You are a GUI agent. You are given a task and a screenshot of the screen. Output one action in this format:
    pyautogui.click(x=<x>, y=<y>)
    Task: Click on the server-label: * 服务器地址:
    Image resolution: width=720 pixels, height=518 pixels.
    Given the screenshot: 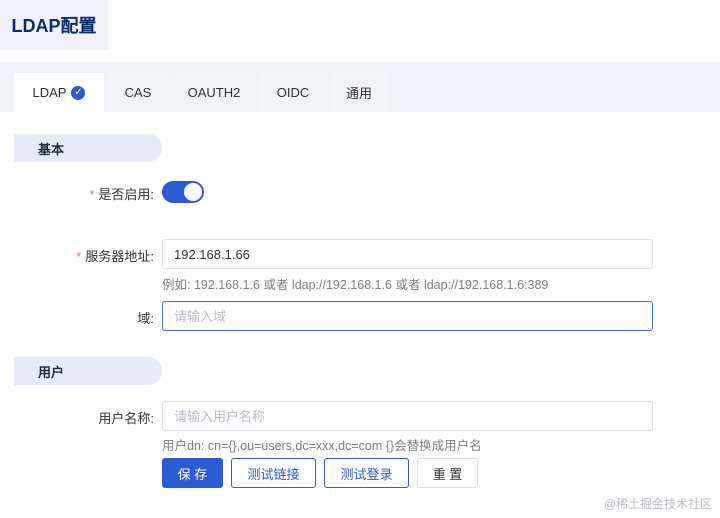 What is the action you would take?
    pyautogui.click(x=115, y=255)
    